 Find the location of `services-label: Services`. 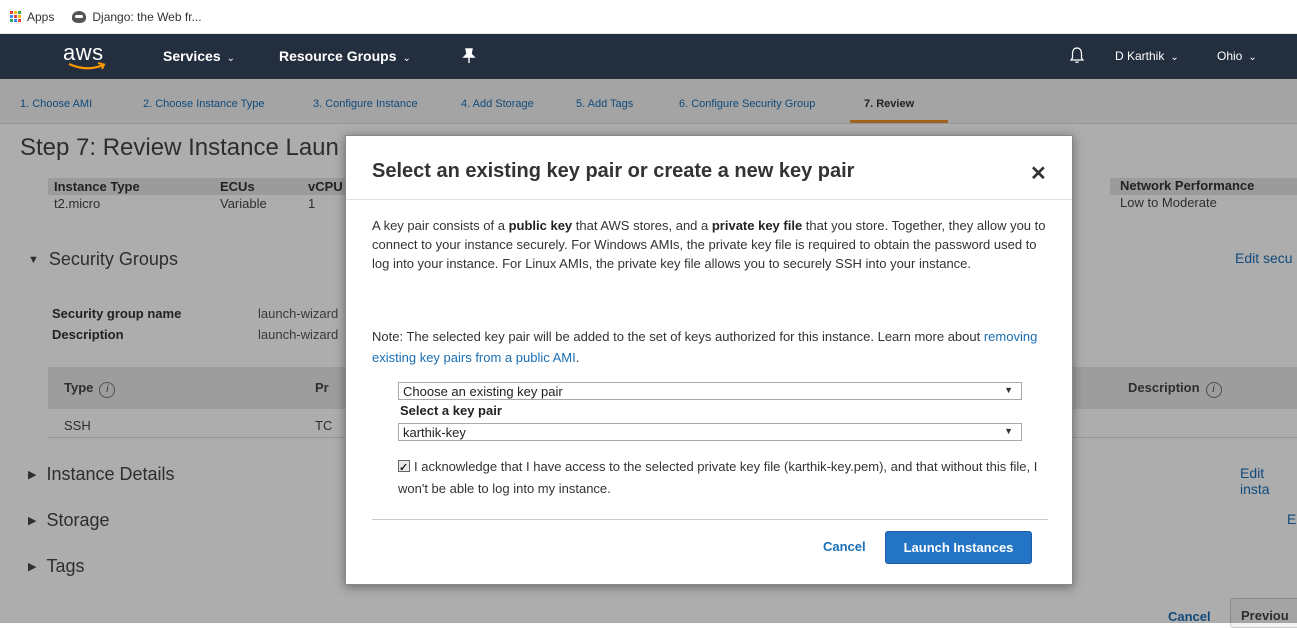

services-label: Services is located at coordinates (192, 56).